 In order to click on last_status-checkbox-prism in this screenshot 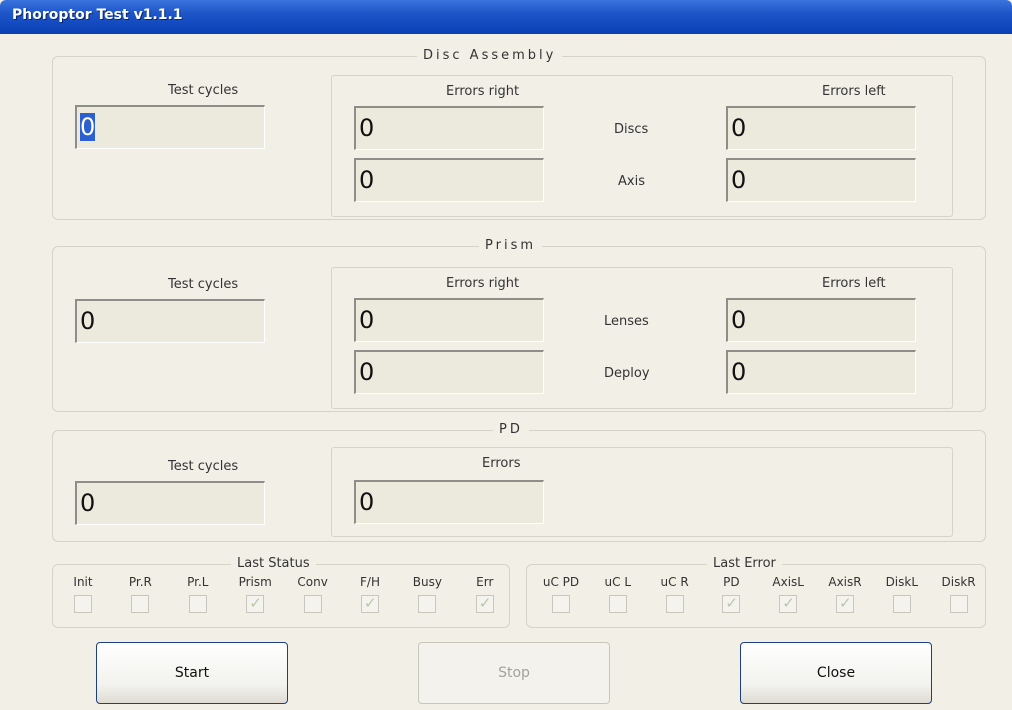, I will do `click(255, 603)`.